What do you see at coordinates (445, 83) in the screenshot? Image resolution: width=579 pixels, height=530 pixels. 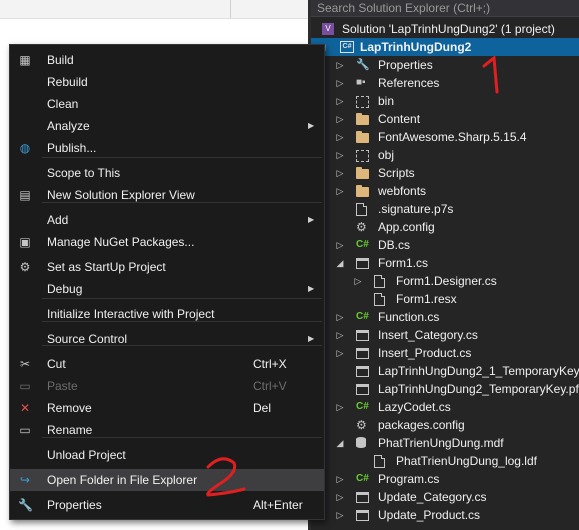 I see `tree-item: ▷ ■▪ References` at bounding box center [445, 83].